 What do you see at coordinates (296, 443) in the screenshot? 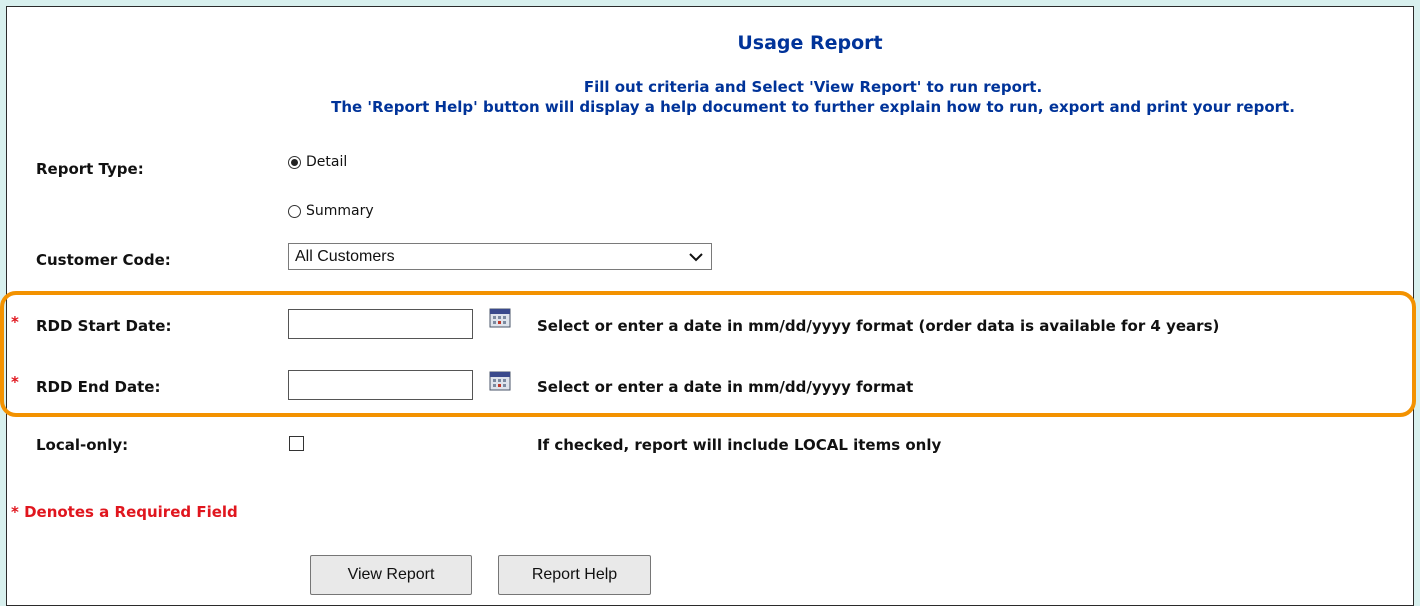
I see `local-only-checkbox` at bounding box center [296, 443].